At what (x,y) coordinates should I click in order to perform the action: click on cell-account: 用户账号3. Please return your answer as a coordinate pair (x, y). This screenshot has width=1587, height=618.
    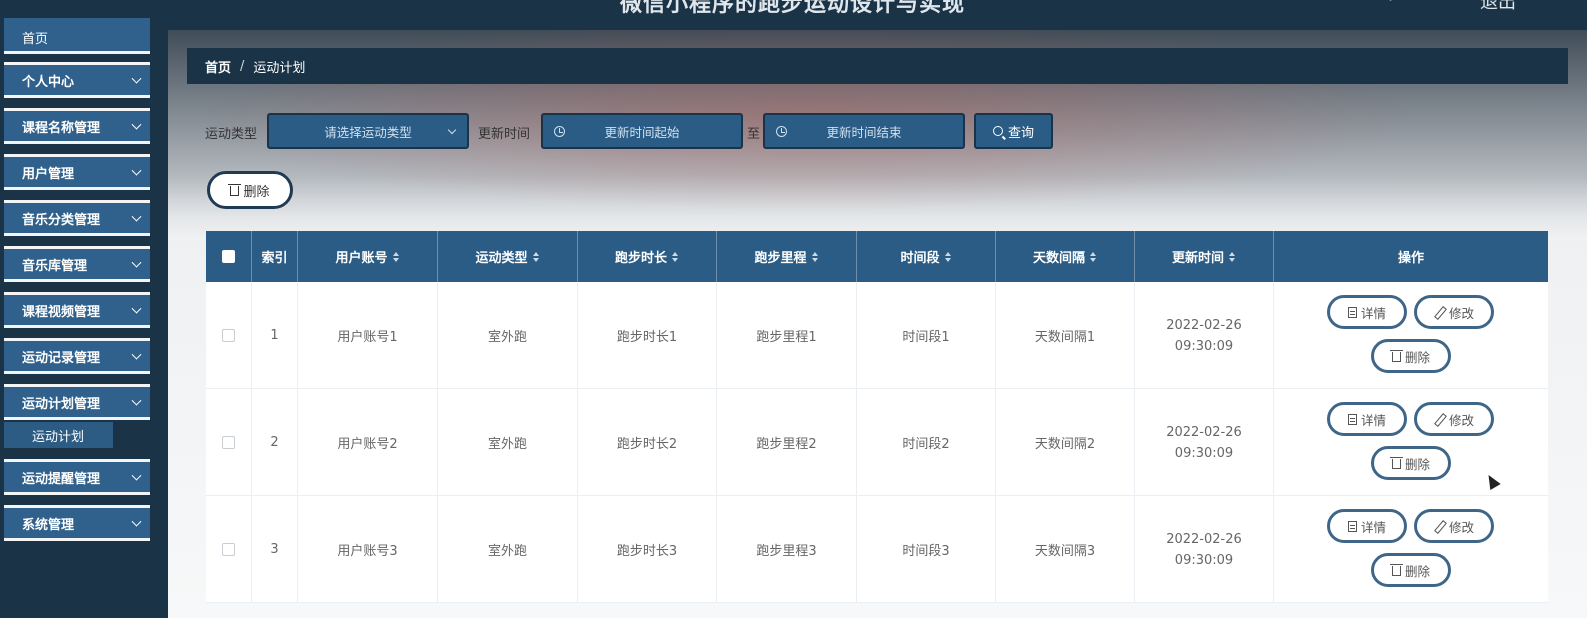
    Looking at the image, I should click on (368, 549).